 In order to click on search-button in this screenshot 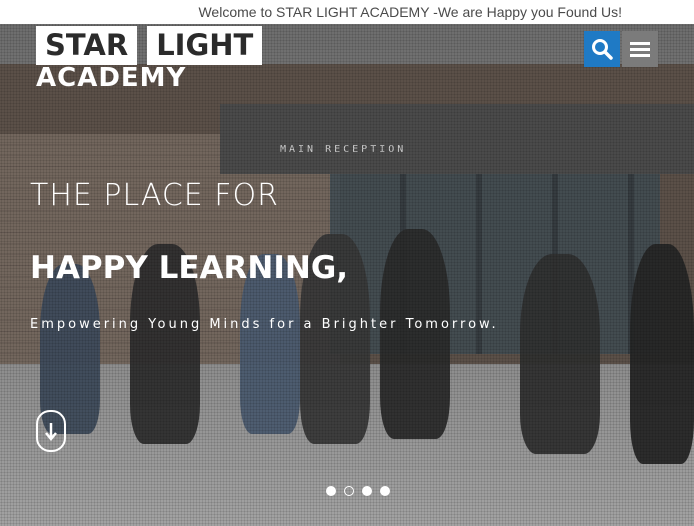, I will do `click(602, 49)`.